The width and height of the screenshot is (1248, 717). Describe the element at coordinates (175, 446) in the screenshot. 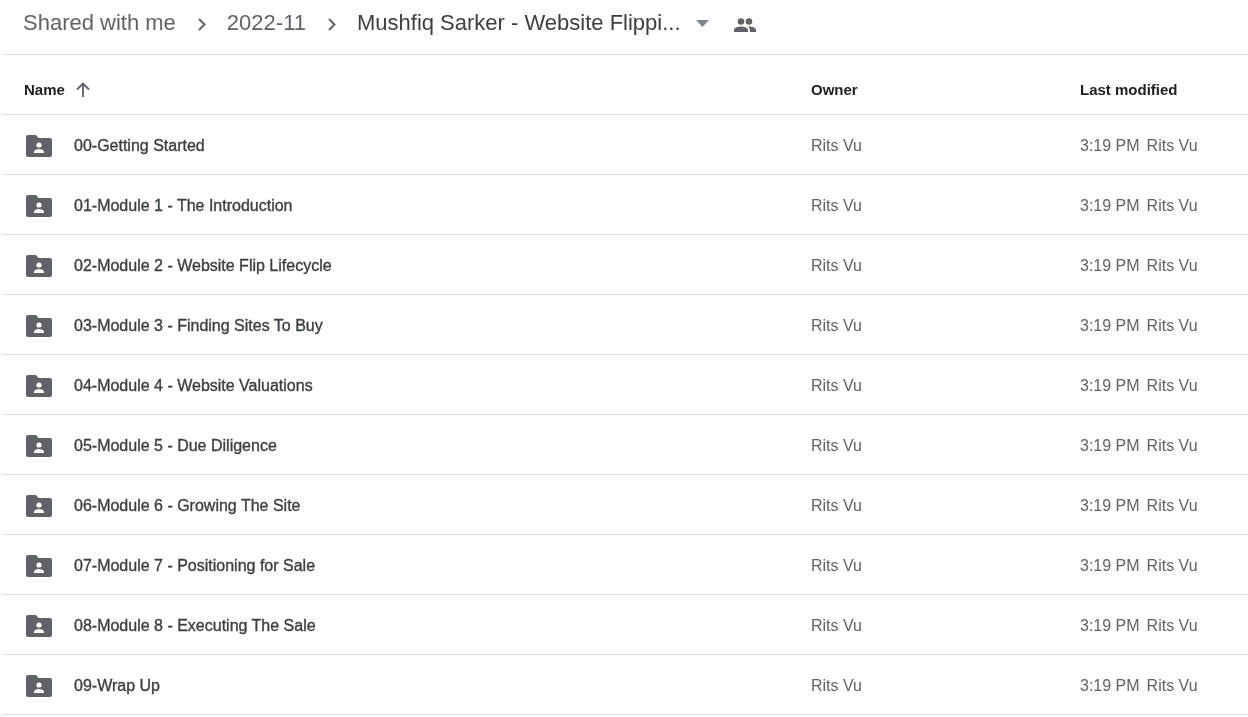

I see `folder-name: 05-Module 5 - Due Diligence` at that location.